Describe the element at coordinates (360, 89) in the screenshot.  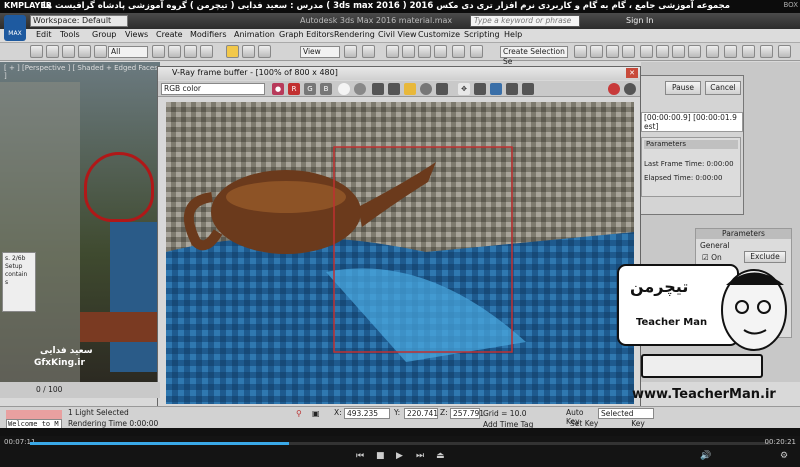
I see `mono-mode-icon` at that location.